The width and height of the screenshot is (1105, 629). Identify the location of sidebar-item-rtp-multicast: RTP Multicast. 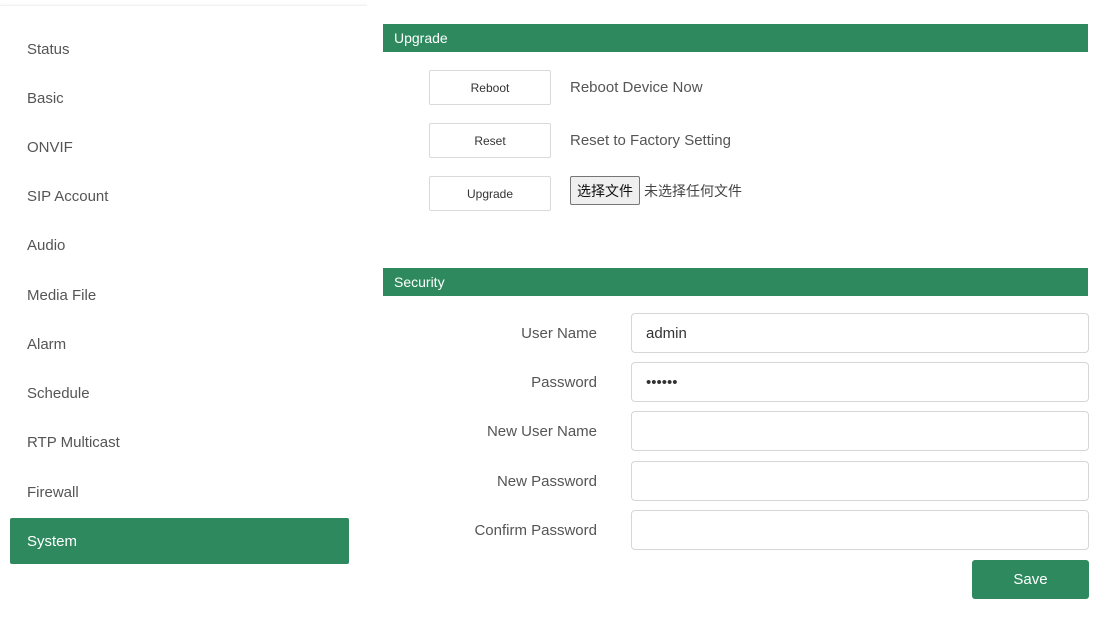
(179, 442).